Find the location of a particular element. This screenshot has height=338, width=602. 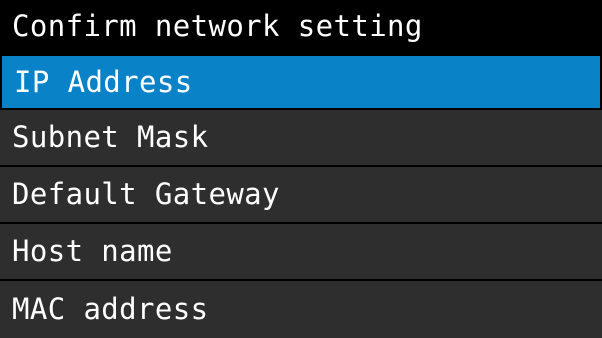

menu-item-label: IP Address is located at coordinates (103, 81).